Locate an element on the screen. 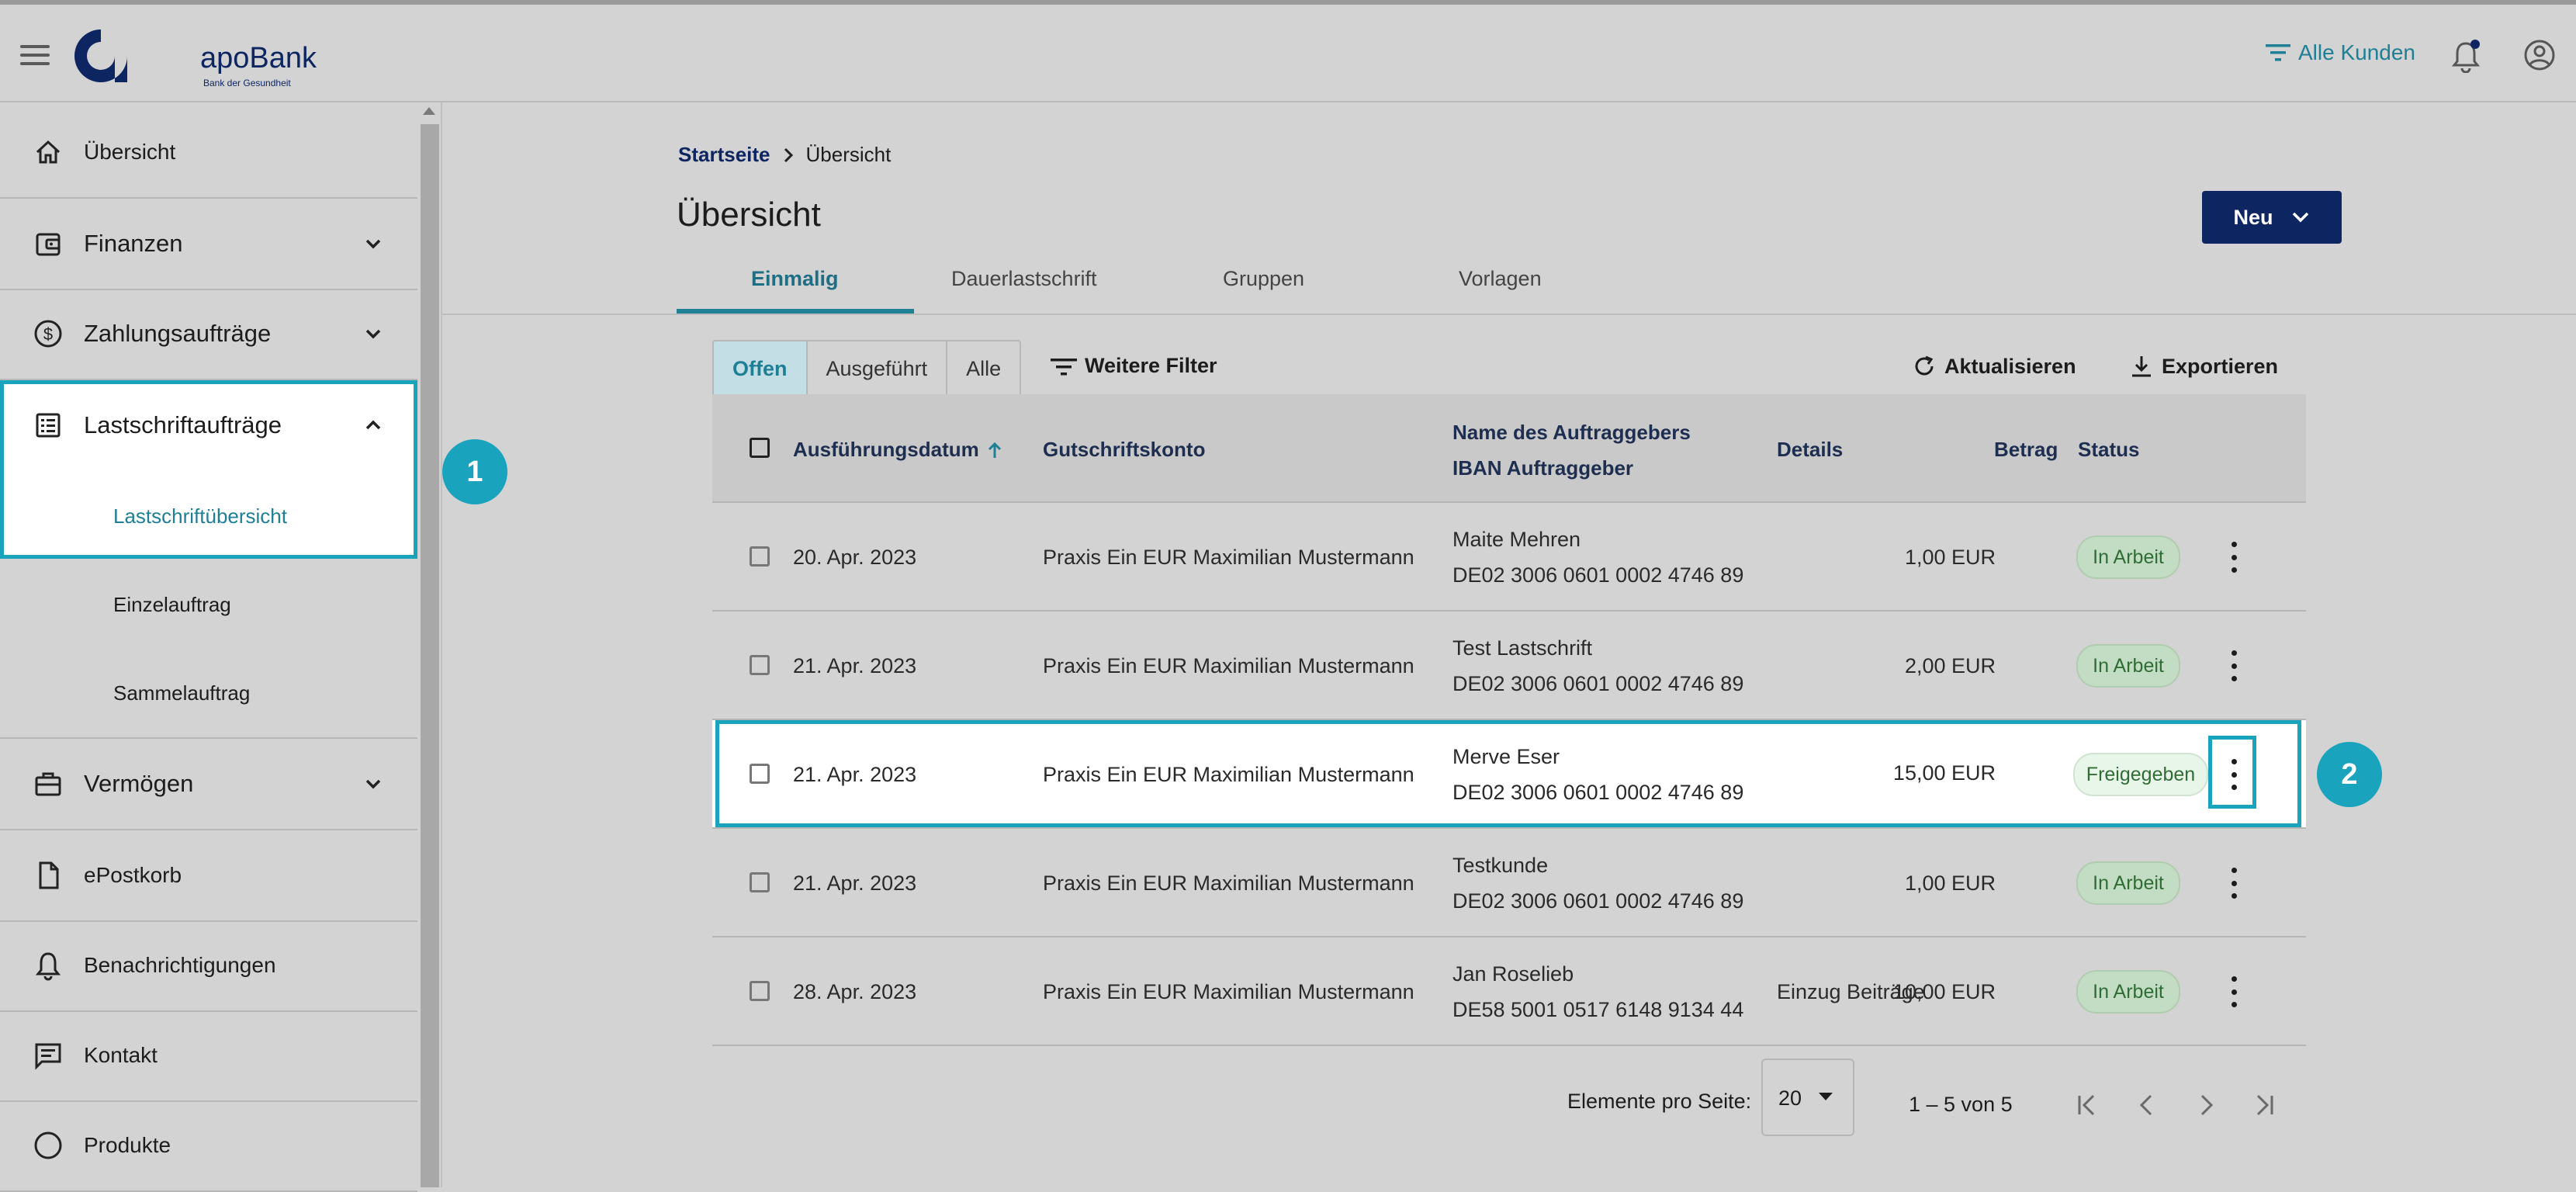  tab-vorlagen: Vorlagen is located at coordinates (1500, 279).